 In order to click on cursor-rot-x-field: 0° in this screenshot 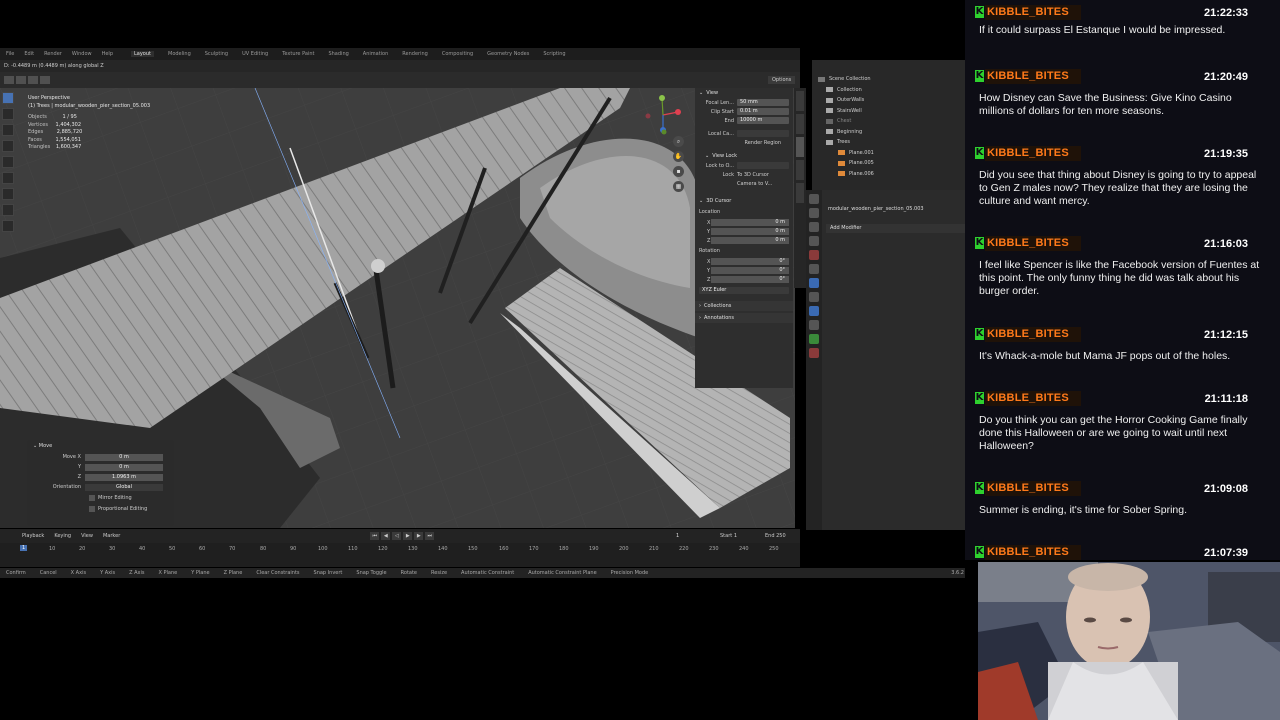, I will do `click(750, 261)`.